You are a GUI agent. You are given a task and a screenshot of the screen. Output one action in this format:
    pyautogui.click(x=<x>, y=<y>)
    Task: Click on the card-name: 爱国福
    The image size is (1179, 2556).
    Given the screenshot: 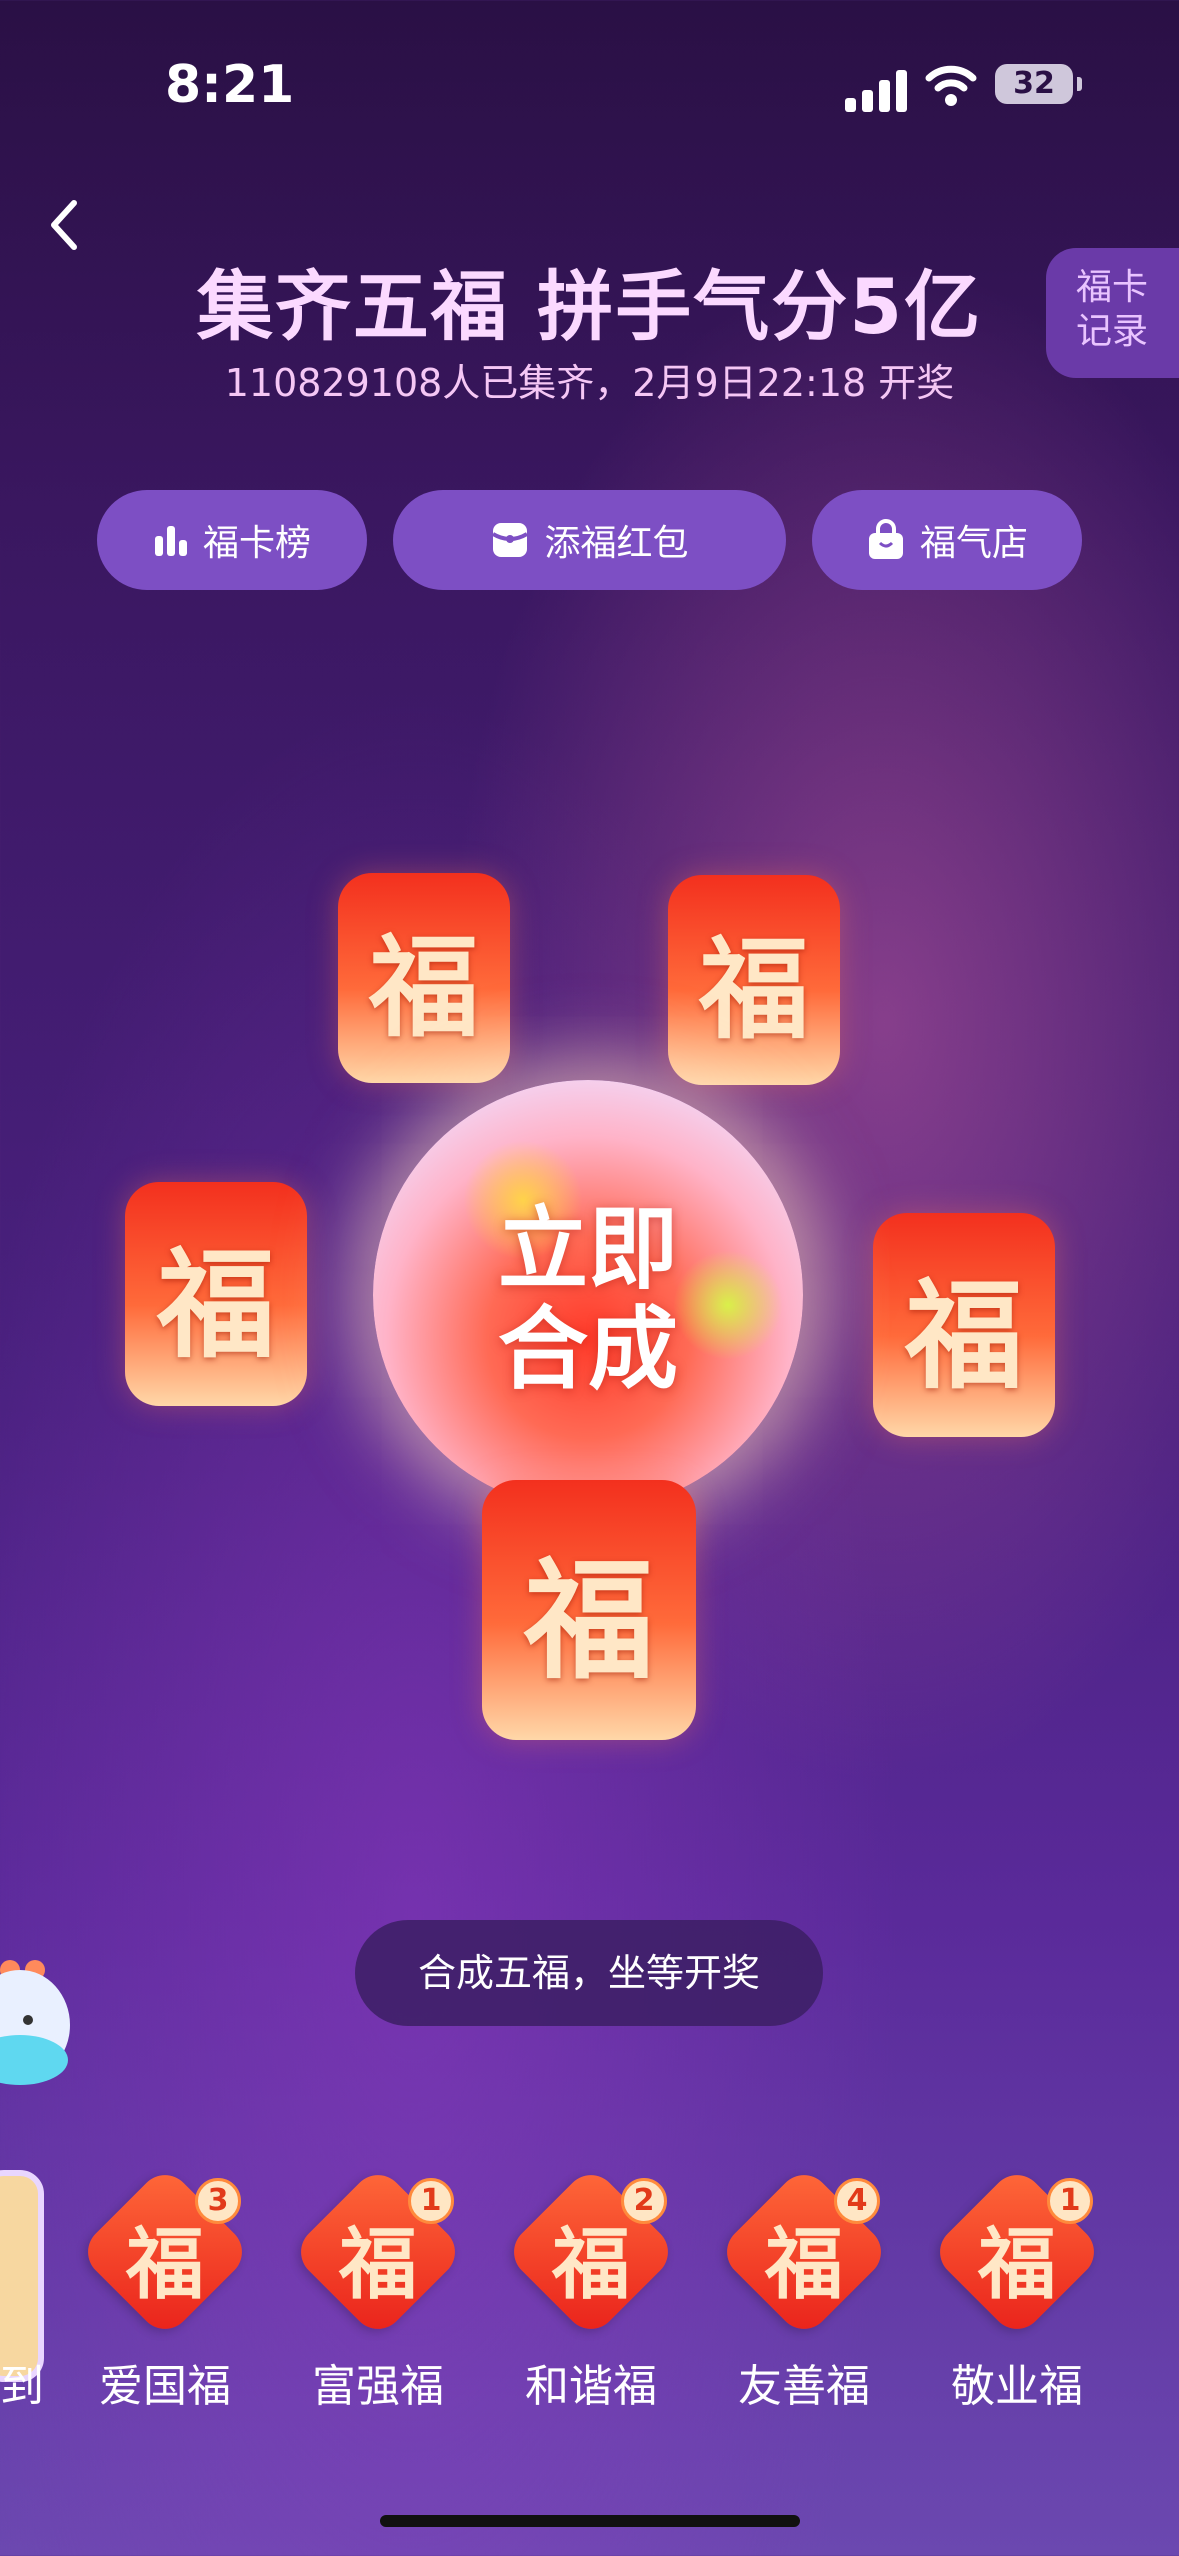 What is the action you would take?
    pyautogui.click(x=165, y=2386)
    